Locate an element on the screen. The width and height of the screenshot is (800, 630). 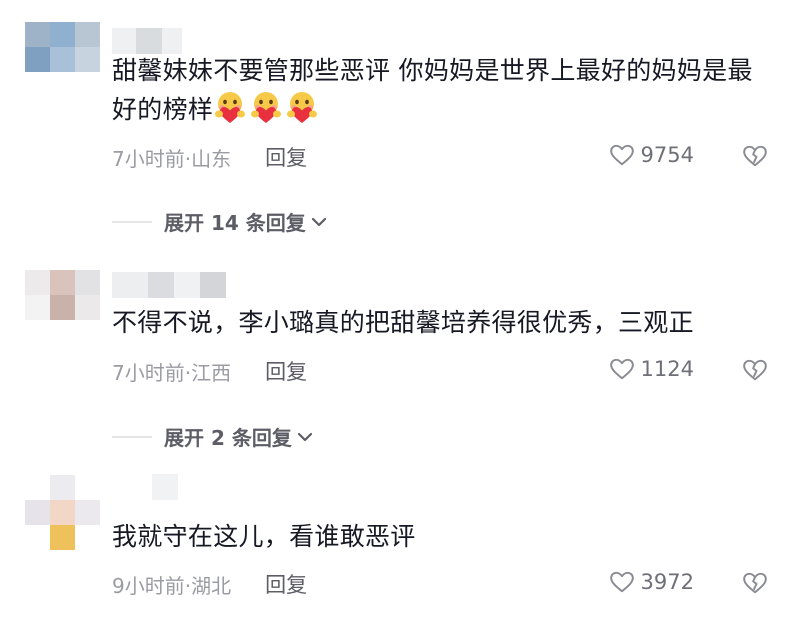
comment-text: 甜馨妹妹不要管那些恶评 你妈妈是世界上最好的妈妈是最好的榜样 is located at coordinates (441, 90).